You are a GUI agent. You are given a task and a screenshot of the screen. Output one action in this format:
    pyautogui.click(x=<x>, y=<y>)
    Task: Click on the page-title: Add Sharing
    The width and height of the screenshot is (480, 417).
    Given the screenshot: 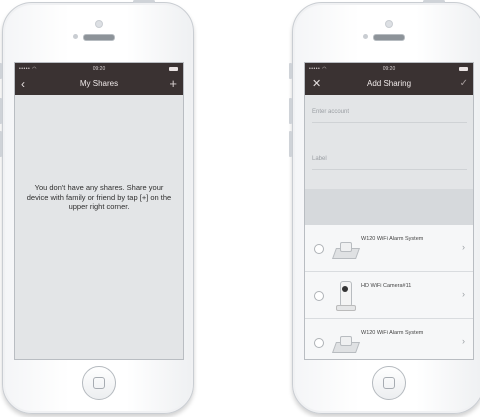 What is the action you would take?
    pyautogui.click(x=389, y=83)
    